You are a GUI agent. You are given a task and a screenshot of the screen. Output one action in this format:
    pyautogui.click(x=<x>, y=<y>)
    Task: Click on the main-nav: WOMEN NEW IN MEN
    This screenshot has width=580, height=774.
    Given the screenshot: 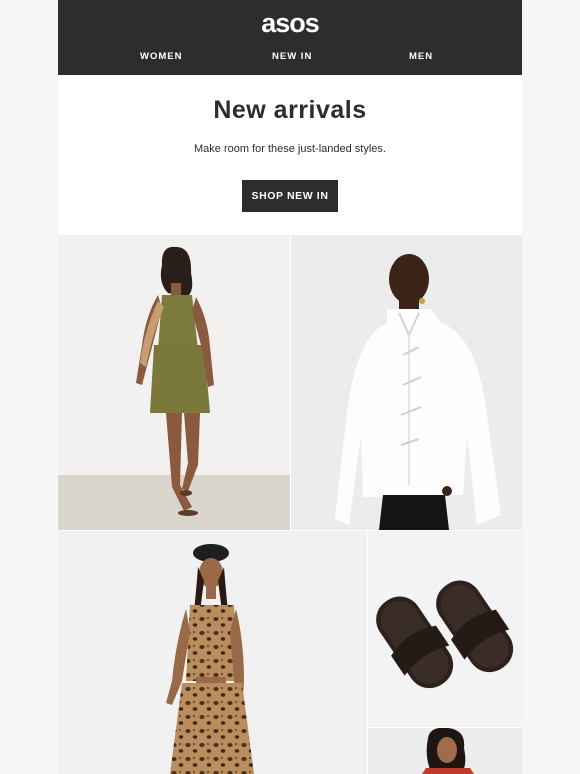 What is the action you would take?
    pyautogui.click(x=290, y=57)
    